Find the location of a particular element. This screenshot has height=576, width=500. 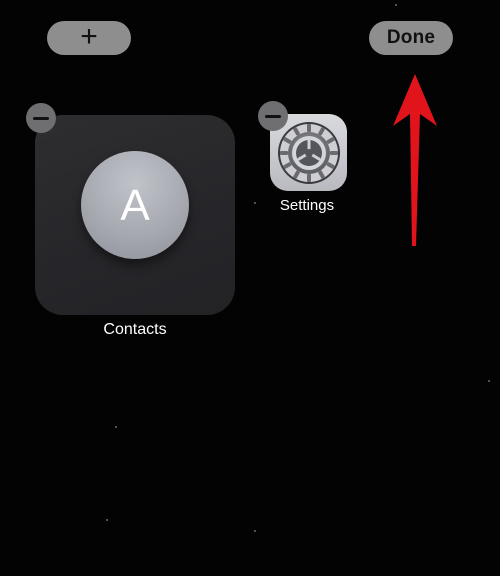

remove-contacts-widget-button is located at coordinates (41, 118).